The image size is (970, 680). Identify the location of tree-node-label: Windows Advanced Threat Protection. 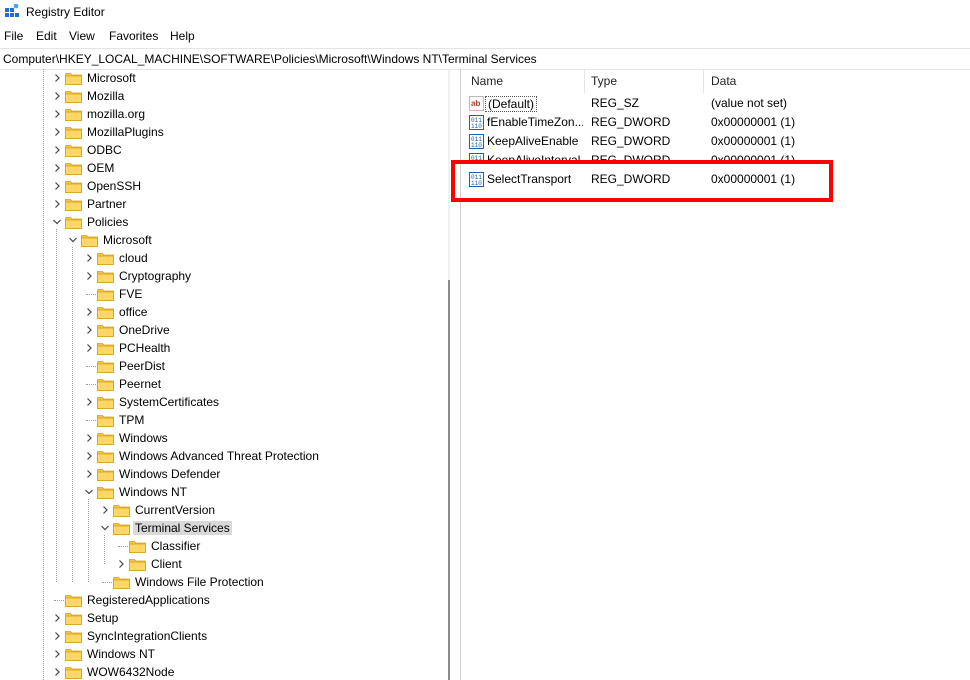
(219, 456).